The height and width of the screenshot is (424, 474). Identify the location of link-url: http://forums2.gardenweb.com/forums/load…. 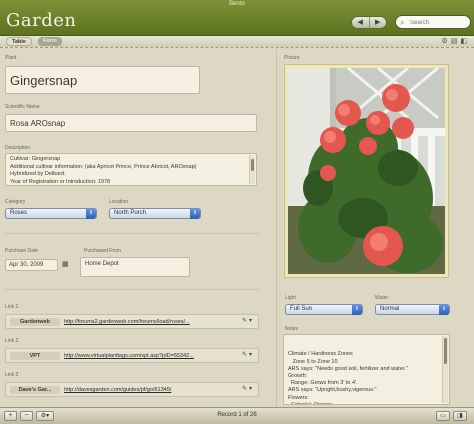
(146, 322).